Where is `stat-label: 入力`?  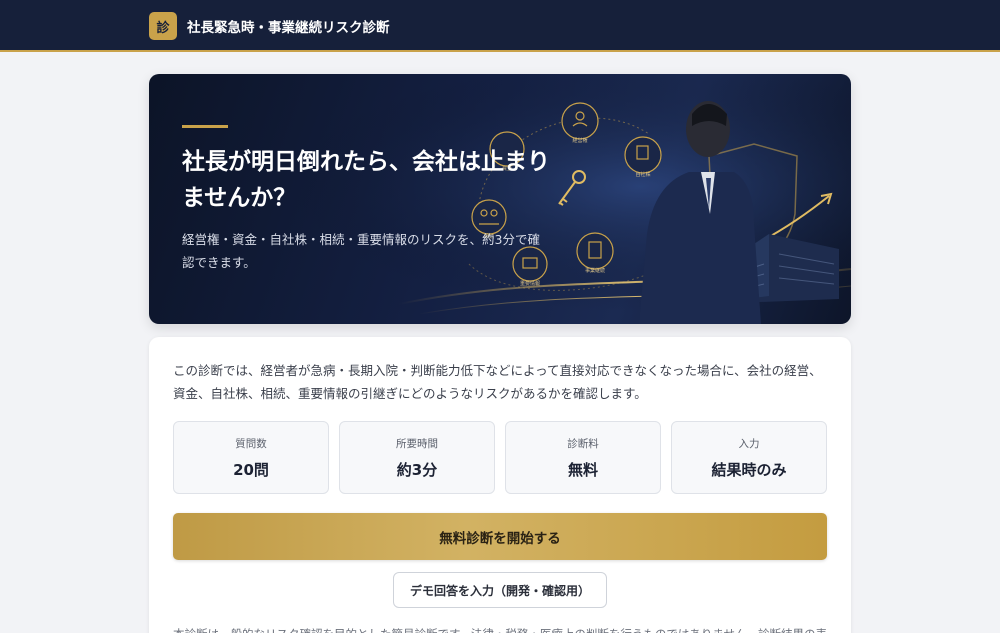 stat-label: 入力 is located at coordinates (749, 444).